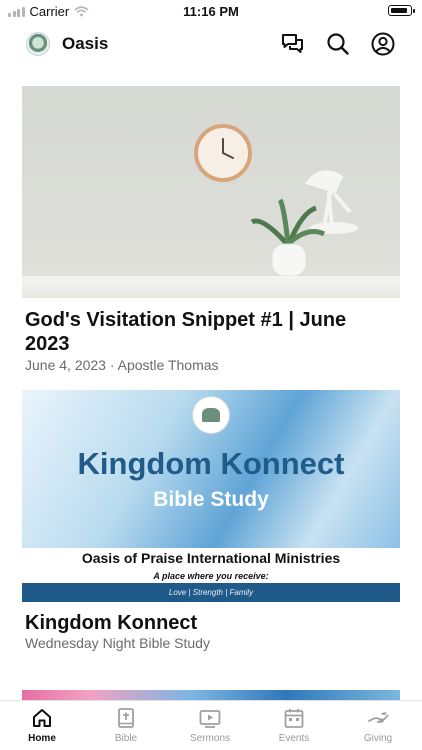  I want to click on home-icon, so click(42, 718).